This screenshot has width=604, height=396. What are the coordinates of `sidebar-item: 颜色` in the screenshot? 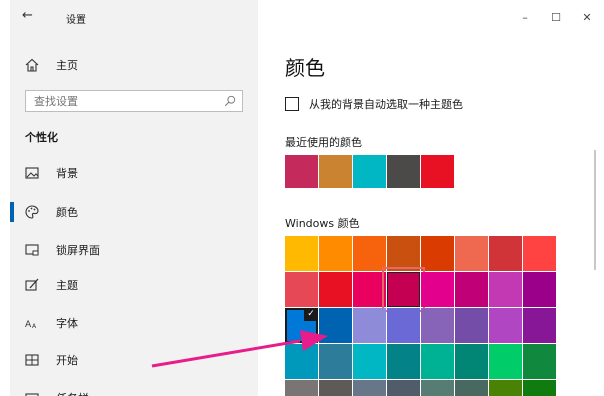 It's located at (134, 212).